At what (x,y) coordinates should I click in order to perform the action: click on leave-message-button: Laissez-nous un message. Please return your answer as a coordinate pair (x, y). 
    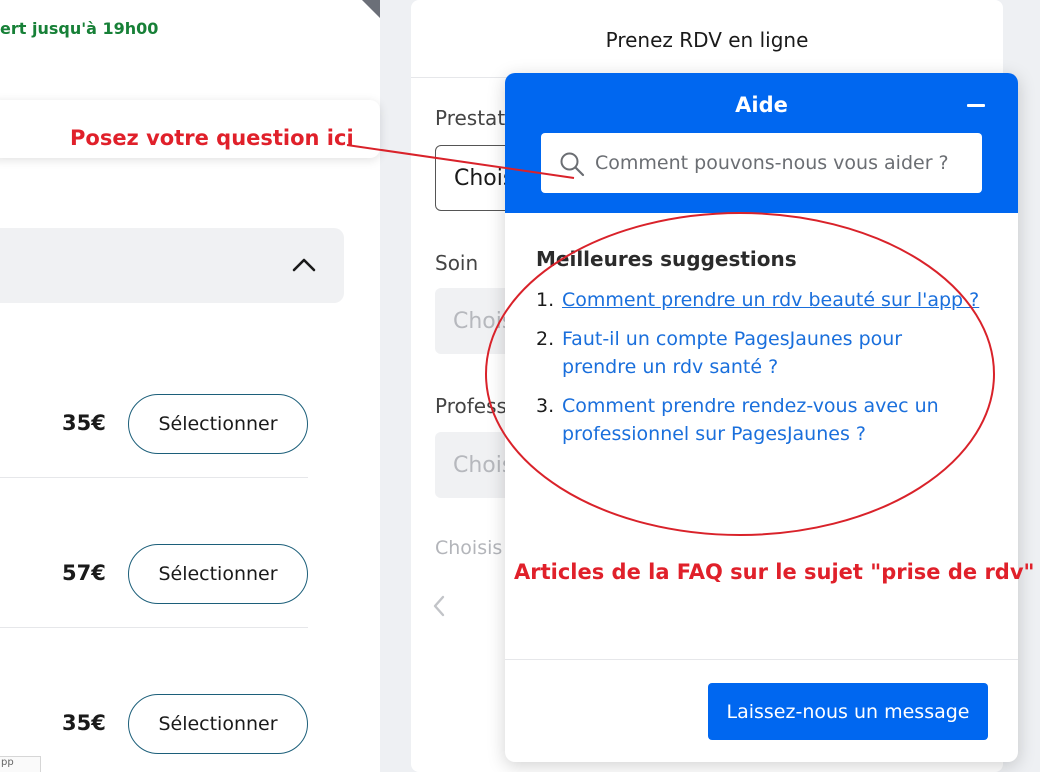
    Looking at the image, I should click on (848, 711).